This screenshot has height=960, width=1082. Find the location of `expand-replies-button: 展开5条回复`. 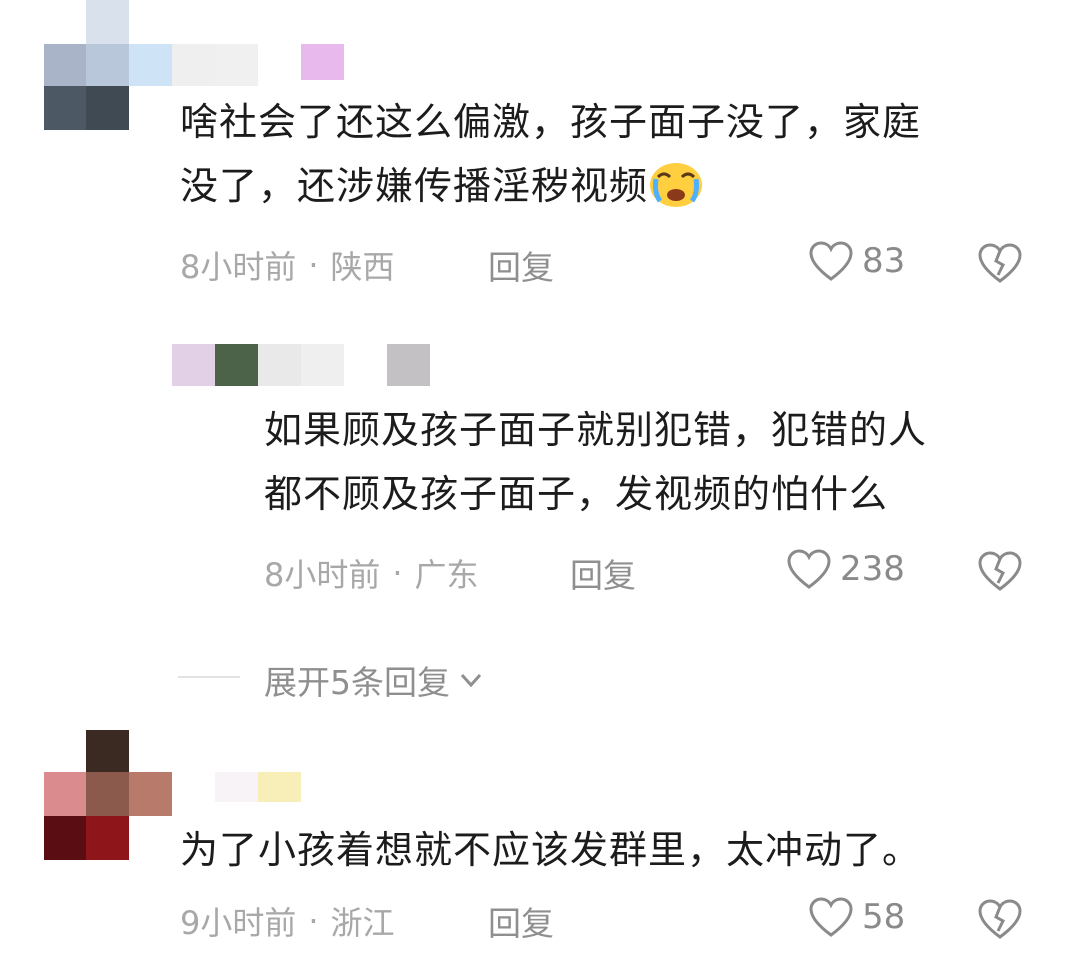

expand-replies-button: 展开5条回复 is located at coordinates (375, 680).